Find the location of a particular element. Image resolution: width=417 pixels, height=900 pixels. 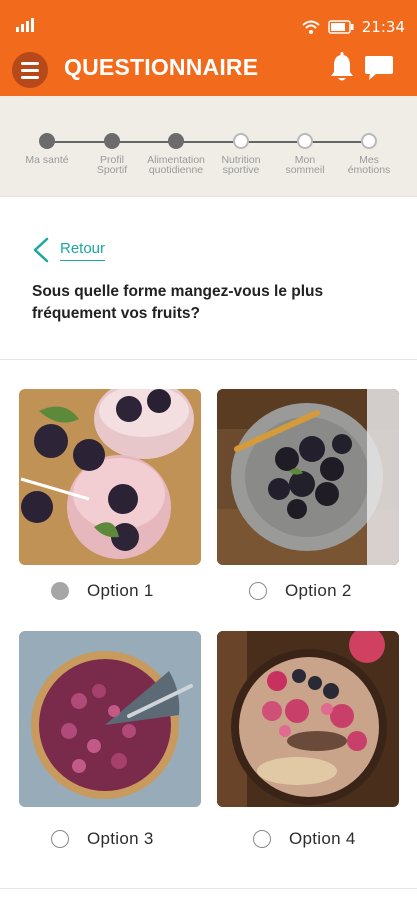

option-label-4: Option 4 is located at coordinates (322, 838).